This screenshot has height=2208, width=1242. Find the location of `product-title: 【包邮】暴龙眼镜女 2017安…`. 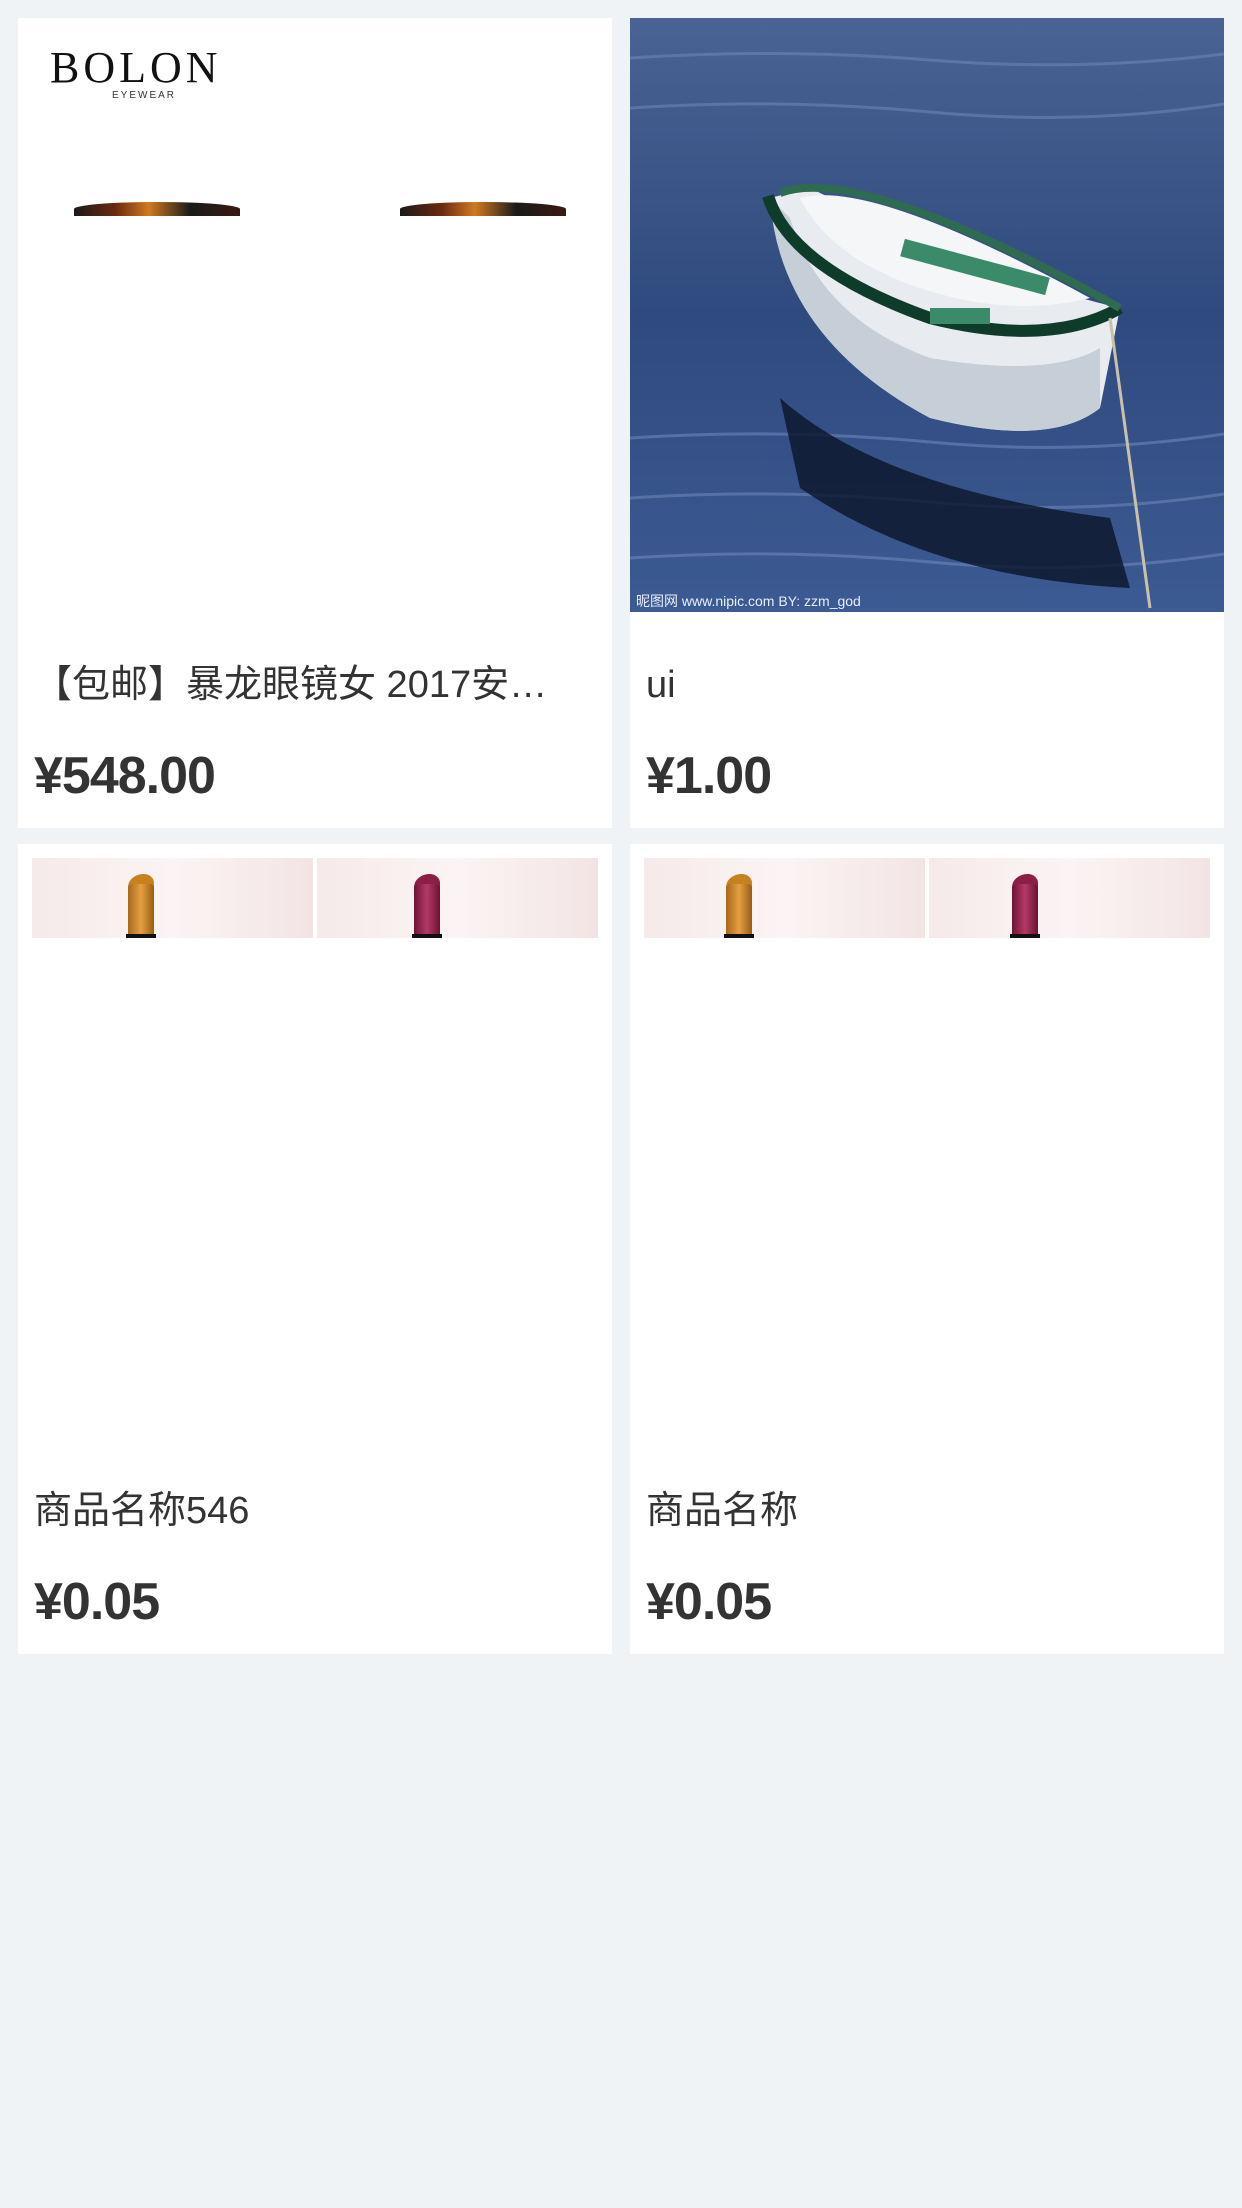

product-title: 【包邮】暴龙眼镜女 2017安… is located at coordinates (307, 685).